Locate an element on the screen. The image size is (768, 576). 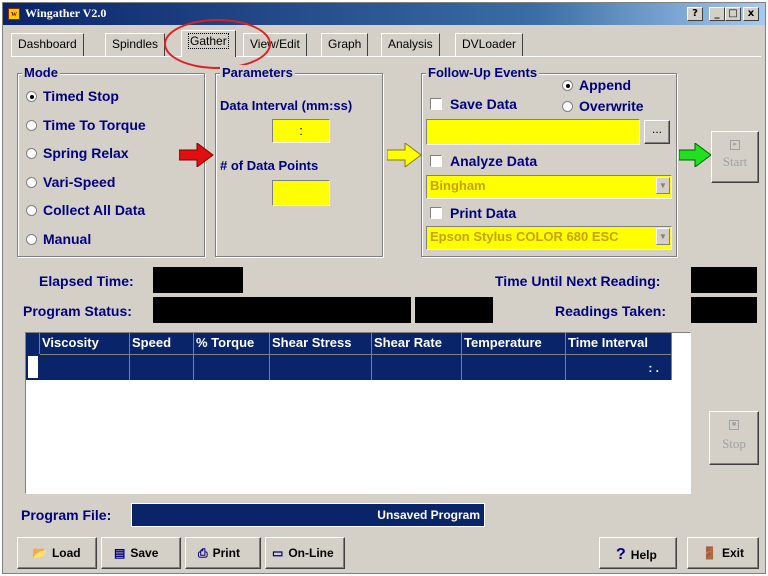
green-arrow-icon is located at coordinates (695, 155).